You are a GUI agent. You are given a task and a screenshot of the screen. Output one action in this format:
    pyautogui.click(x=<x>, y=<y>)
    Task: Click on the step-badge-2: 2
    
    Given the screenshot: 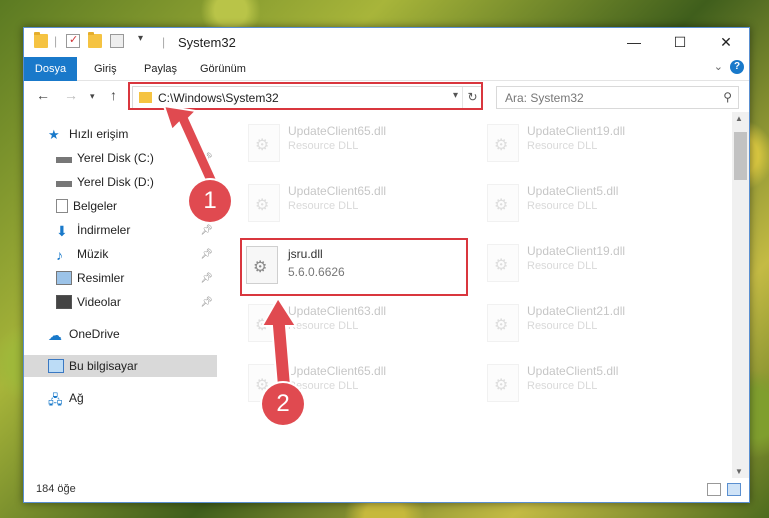 What is the action you would take?
    pyautogui.click(x=283, y=404)
    